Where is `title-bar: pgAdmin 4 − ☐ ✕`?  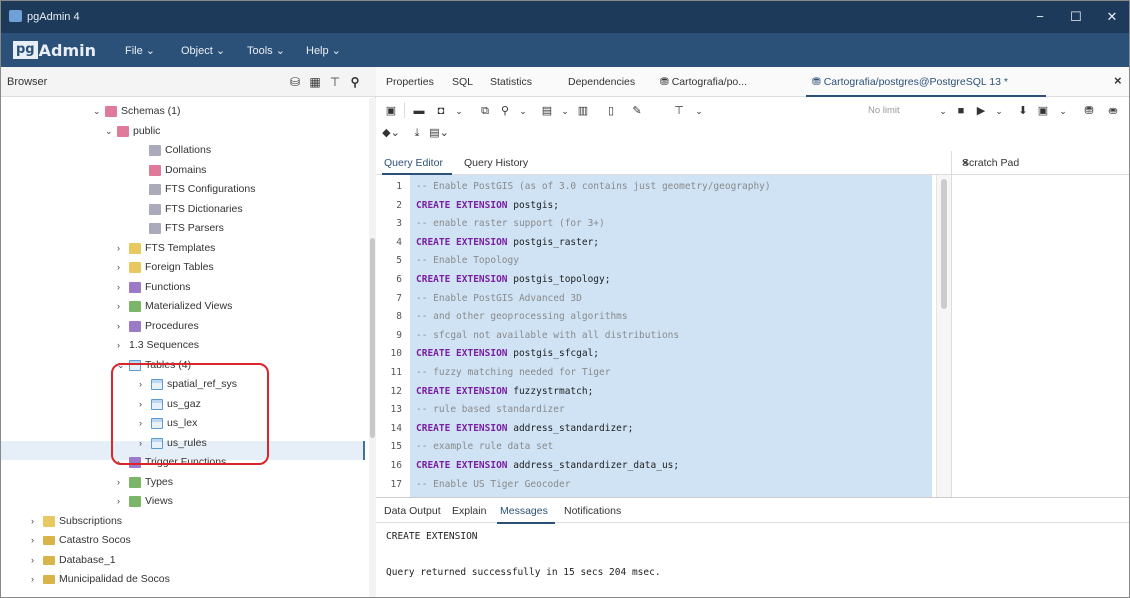 title-bar: pgAdmin 4 − ☐ ✕ is located at coordinates (565, 17).